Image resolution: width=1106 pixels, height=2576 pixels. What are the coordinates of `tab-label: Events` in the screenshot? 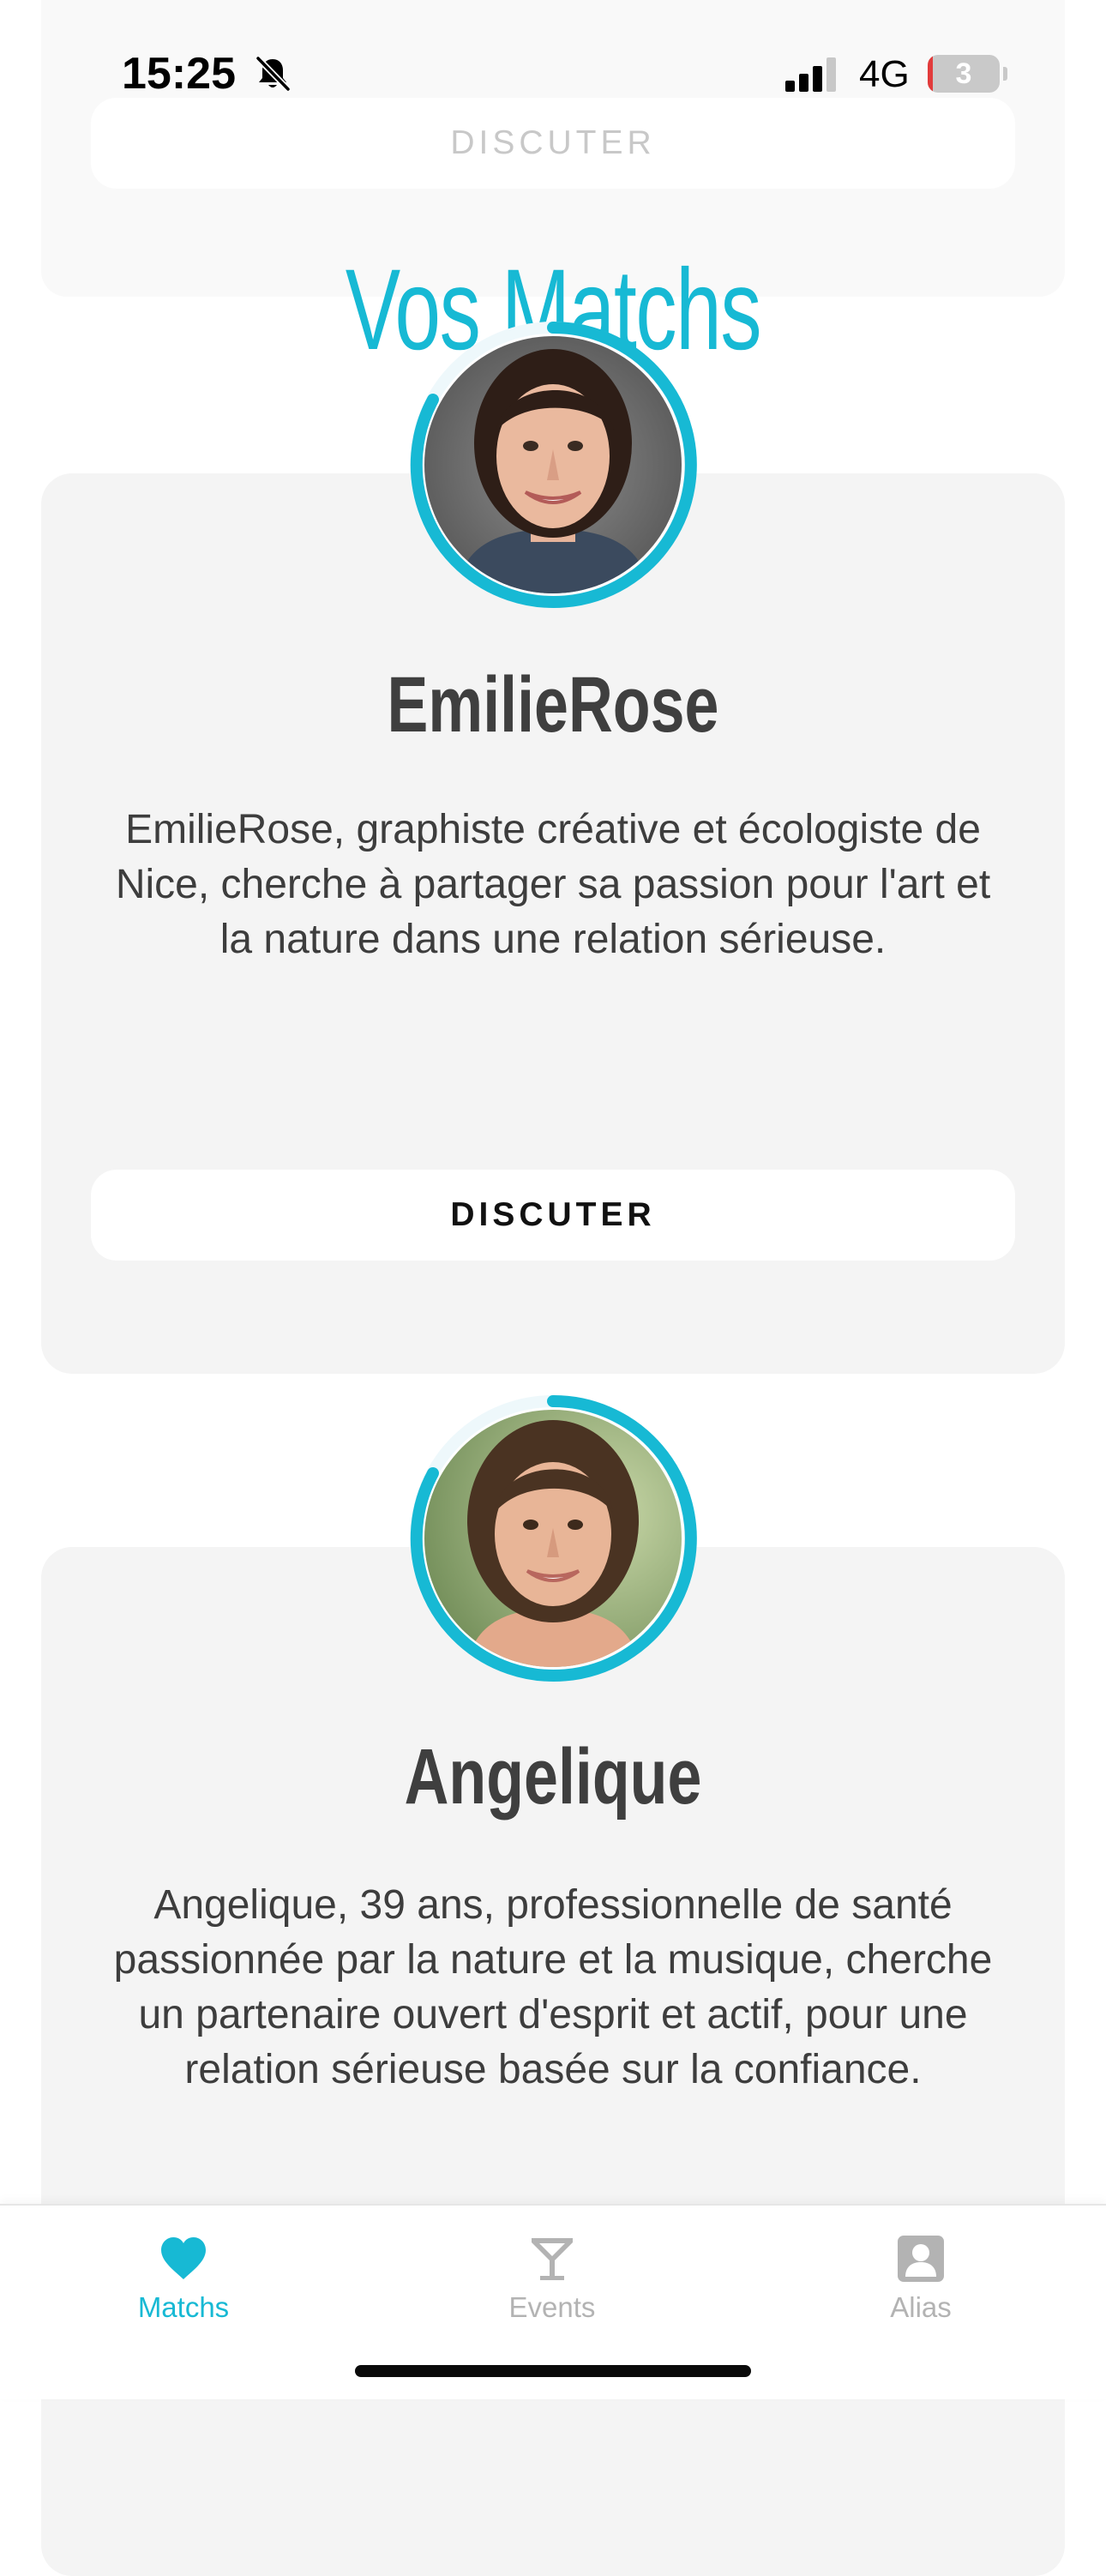 It's located at (552, 2307).